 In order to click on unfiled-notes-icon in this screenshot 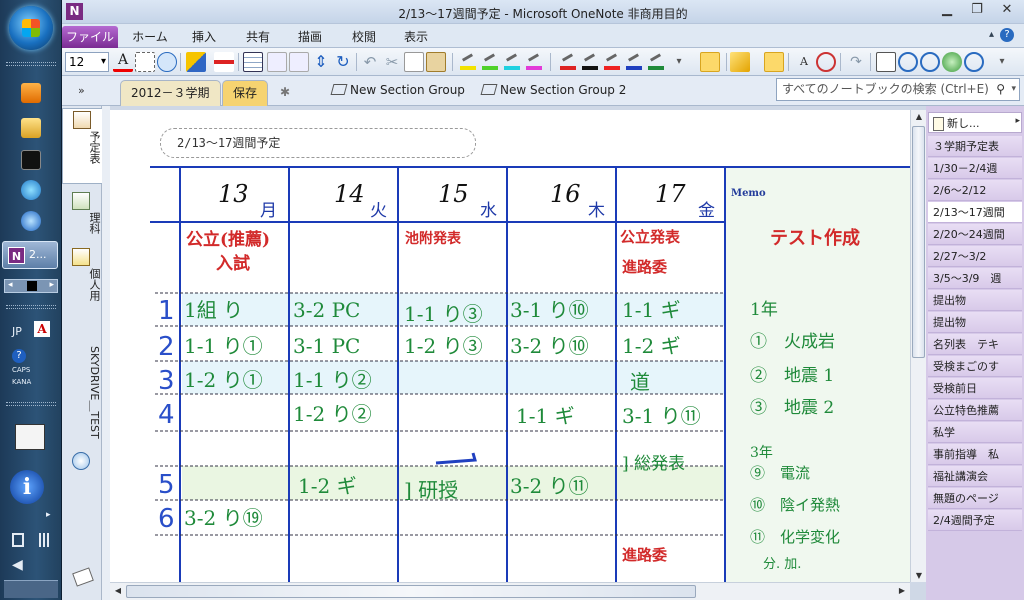, I will do `click(83, 577)`.